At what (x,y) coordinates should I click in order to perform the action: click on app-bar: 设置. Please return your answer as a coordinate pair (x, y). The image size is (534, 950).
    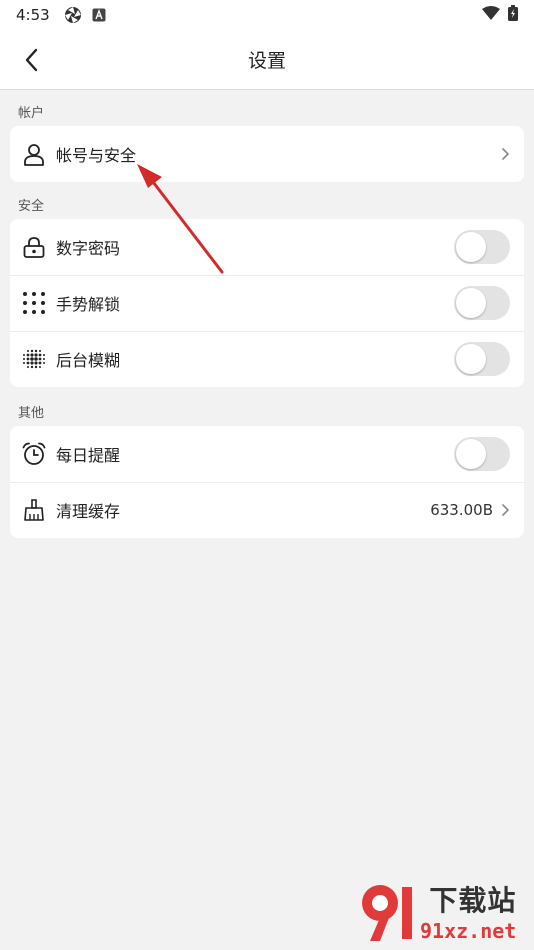
    Looking at the image, I should click on (267, 60).